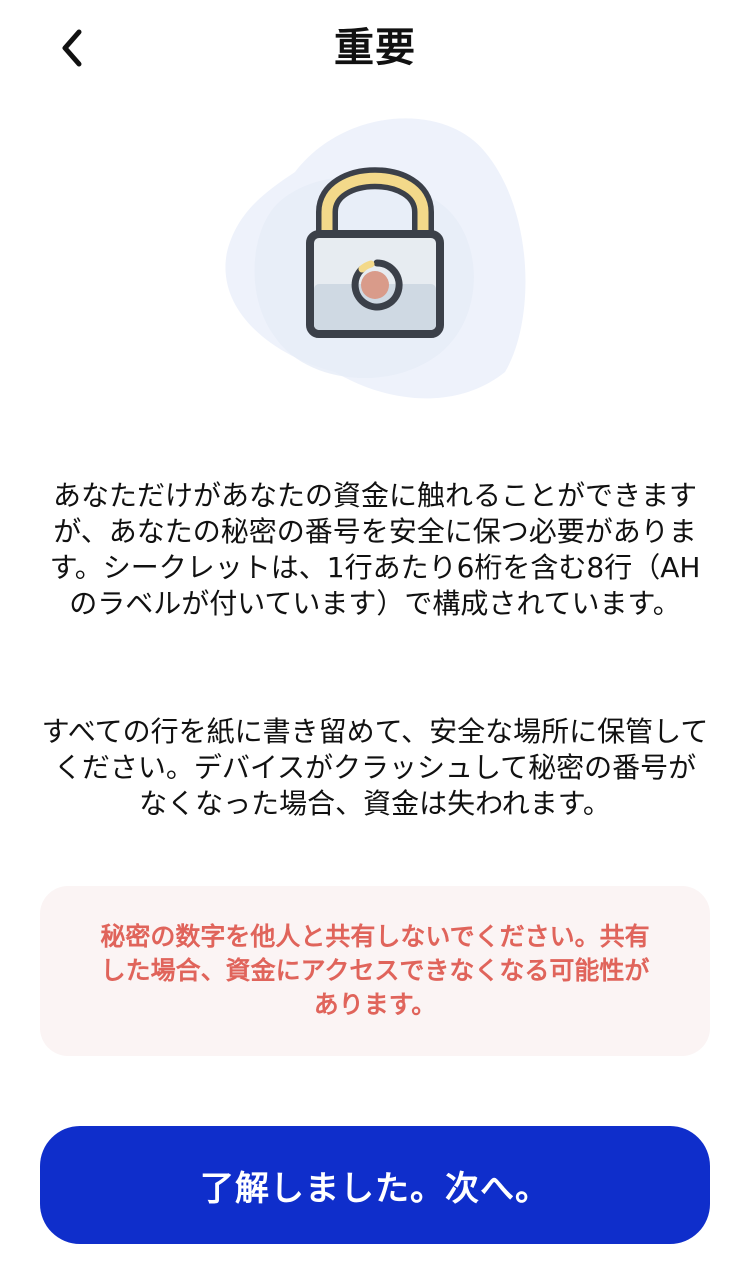  I want to click on padlock-keyhole, so click(375, 285).